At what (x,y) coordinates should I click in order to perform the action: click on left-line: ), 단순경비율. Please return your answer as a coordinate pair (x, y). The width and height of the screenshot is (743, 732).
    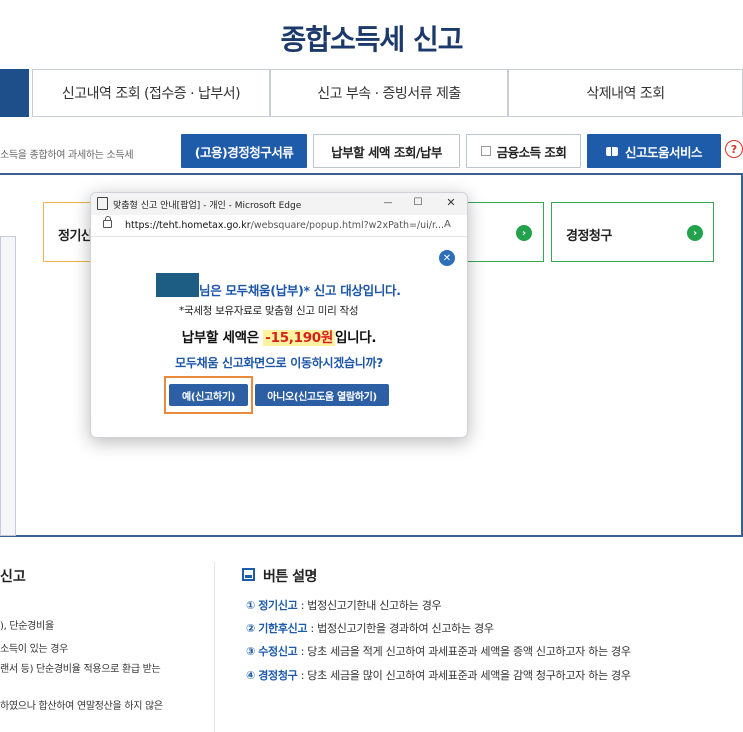
    Looking at the image, I should click on (27, 626).